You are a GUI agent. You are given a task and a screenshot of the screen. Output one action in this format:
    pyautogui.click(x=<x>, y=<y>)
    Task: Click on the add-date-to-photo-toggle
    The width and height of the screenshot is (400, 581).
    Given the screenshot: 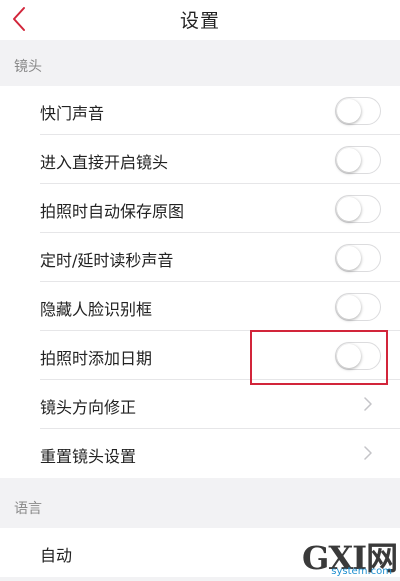 What is the action you would take?
    pyautogui.click(x=358, y=356)
    